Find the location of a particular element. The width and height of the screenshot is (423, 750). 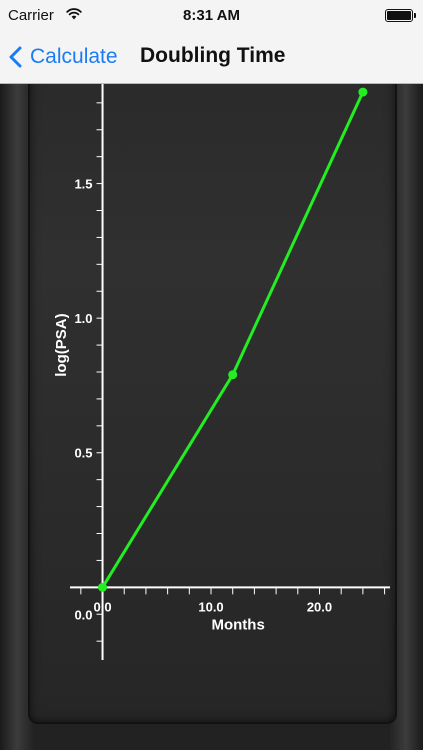

page-title: Doubling Time is located at coordinates (213, 55).